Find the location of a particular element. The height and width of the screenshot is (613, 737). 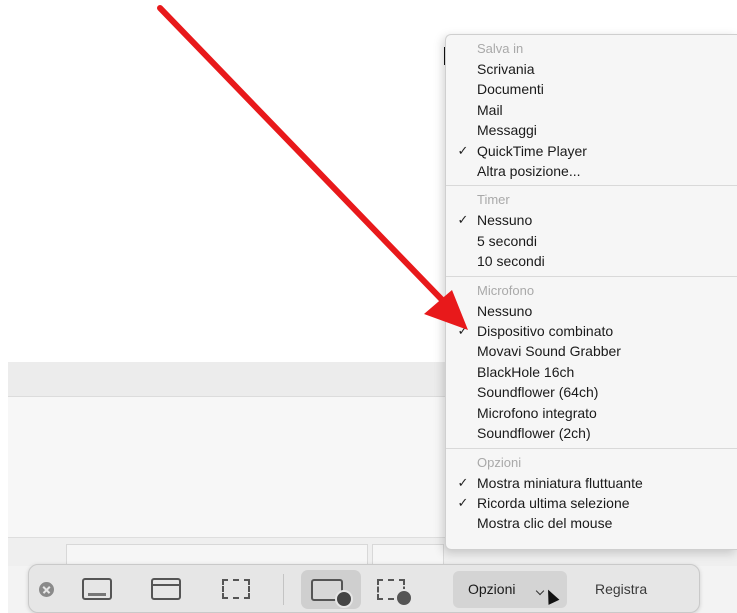

capture-entire-screen-icon is located at coordinates (97, 589).